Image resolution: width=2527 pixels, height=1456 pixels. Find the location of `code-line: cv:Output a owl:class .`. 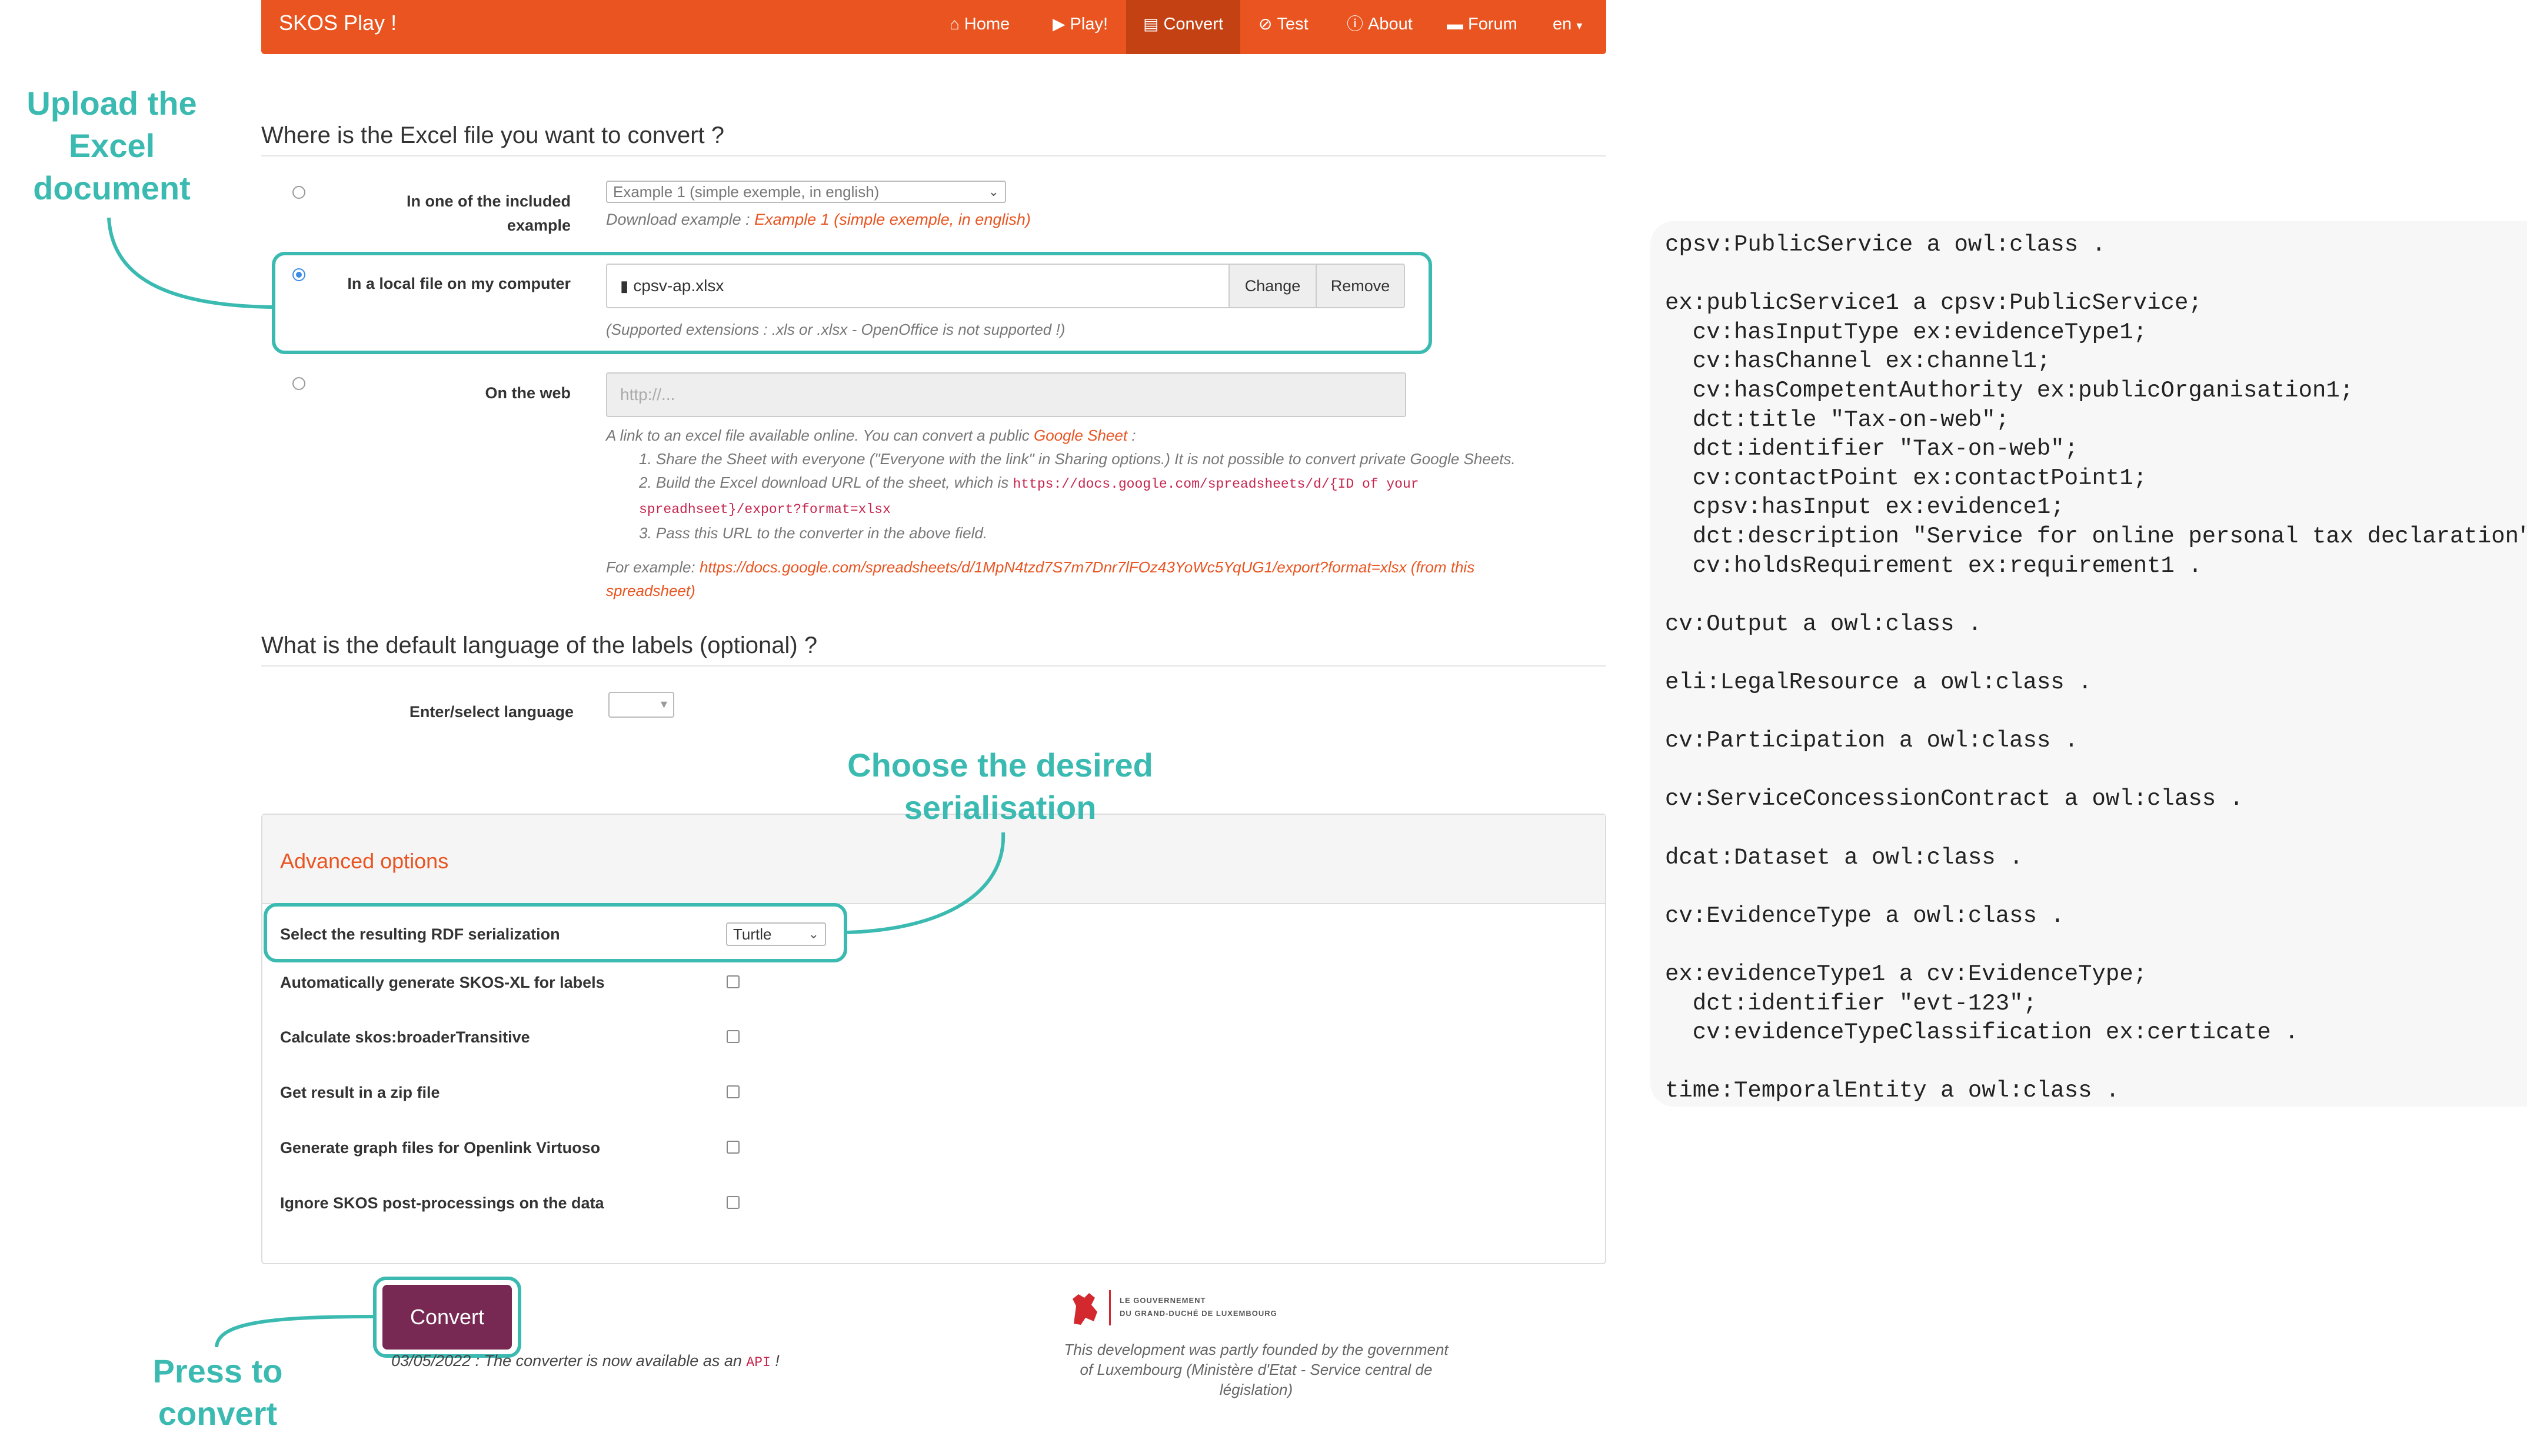

code-line: cv:Output a owl:class . is located at coordinates (1824, 624).